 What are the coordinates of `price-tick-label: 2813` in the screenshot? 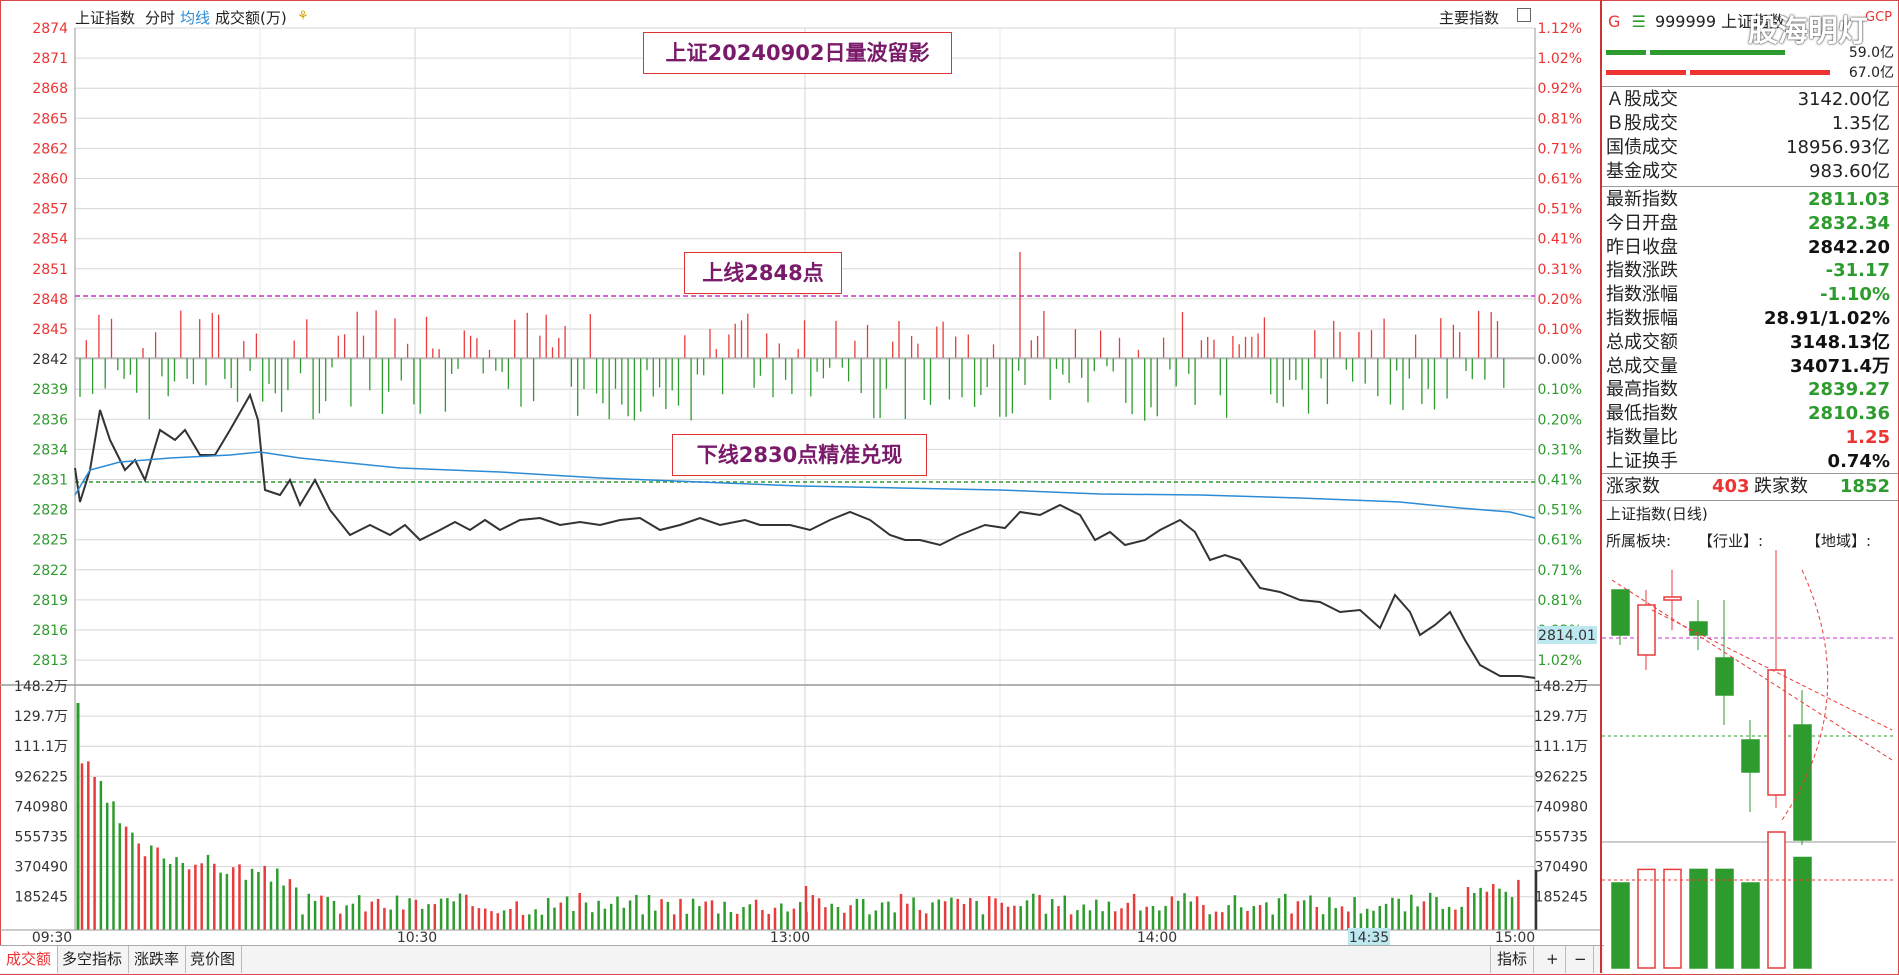 It's located at (50, 661).